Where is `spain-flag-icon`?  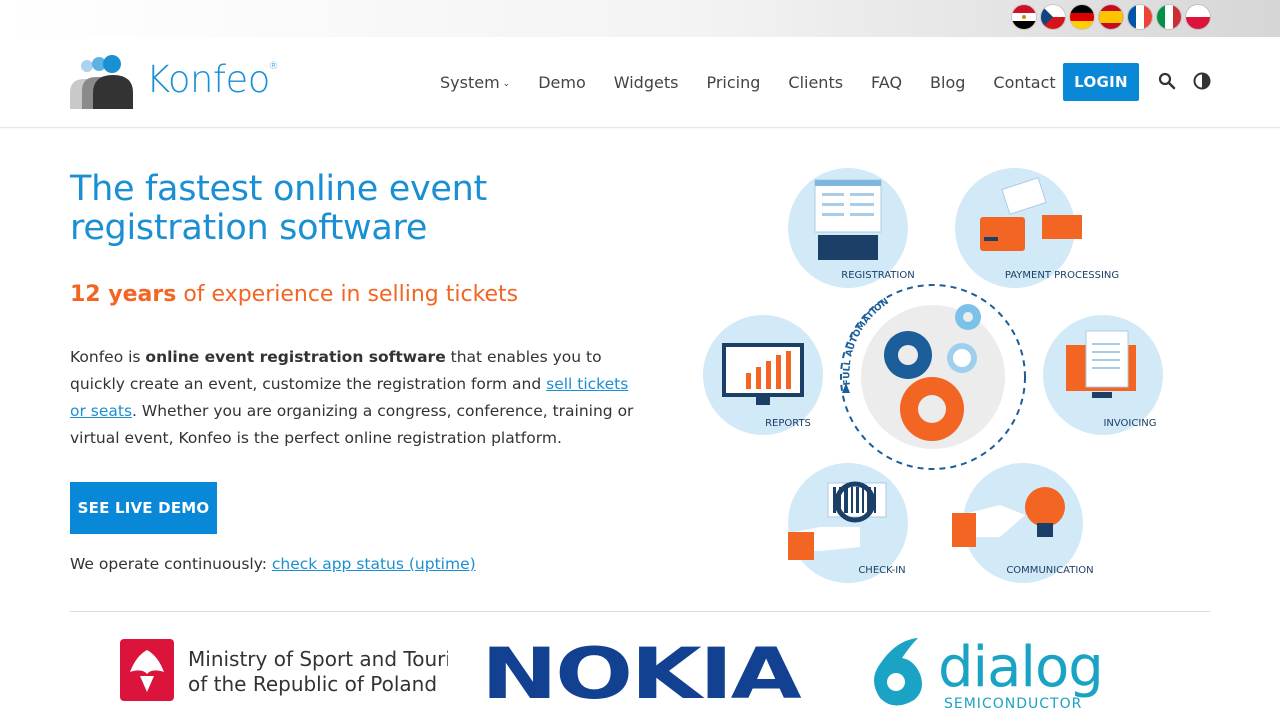
spain-flag-icon is located at coordinates (1111, 17).